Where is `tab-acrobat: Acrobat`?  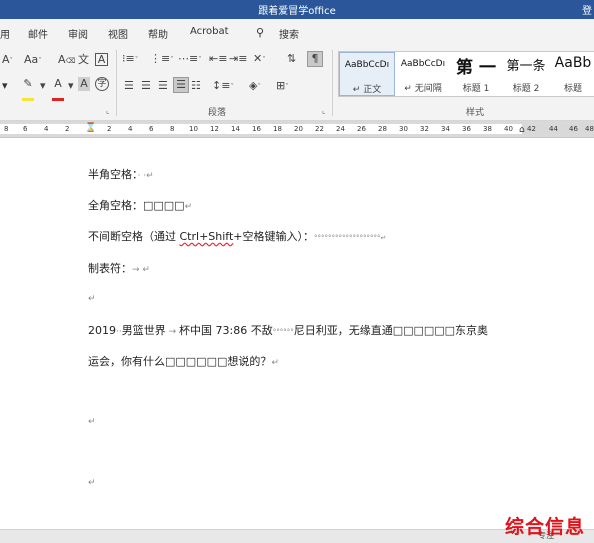
tab-acrobat: Acrobat is located at coordinates (209, 31).